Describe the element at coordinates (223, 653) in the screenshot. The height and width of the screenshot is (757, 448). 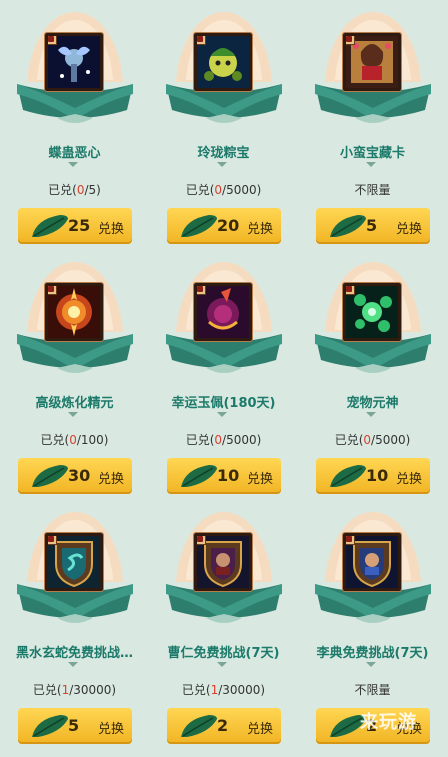
I see `item-name: 曹仁免费挑战(7天)` at that location.